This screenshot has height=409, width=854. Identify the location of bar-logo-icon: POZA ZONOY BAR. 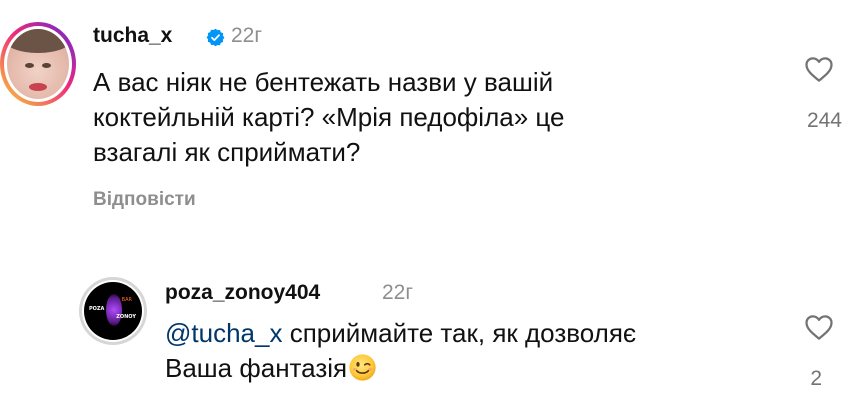
(113, 311).